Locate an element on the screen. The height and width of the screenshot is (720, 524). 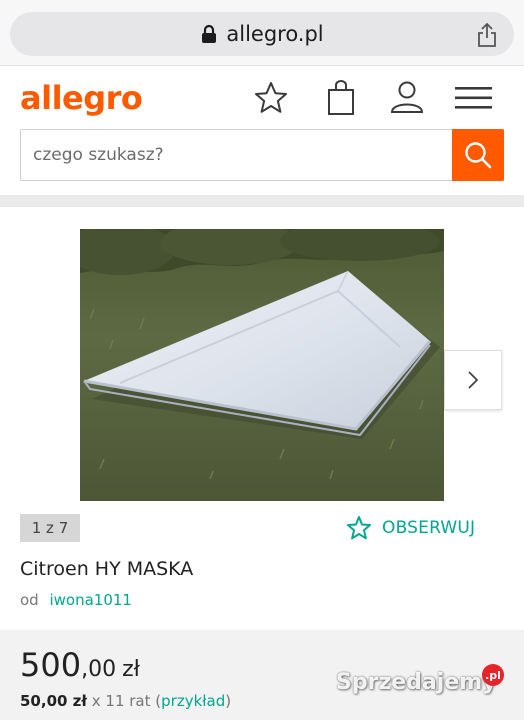
star-icon is located at coordinates (271, 98).